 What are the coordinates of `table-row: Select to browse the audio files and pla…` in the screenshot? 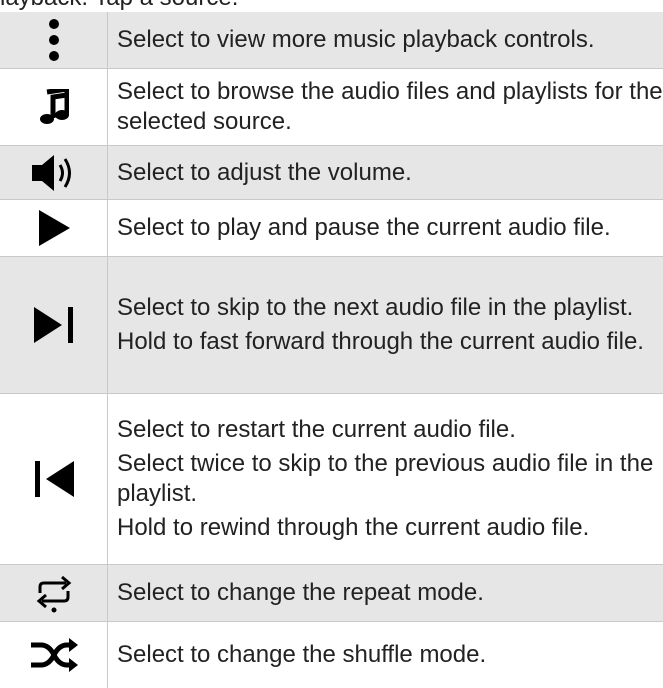 It's located at (331, 107).